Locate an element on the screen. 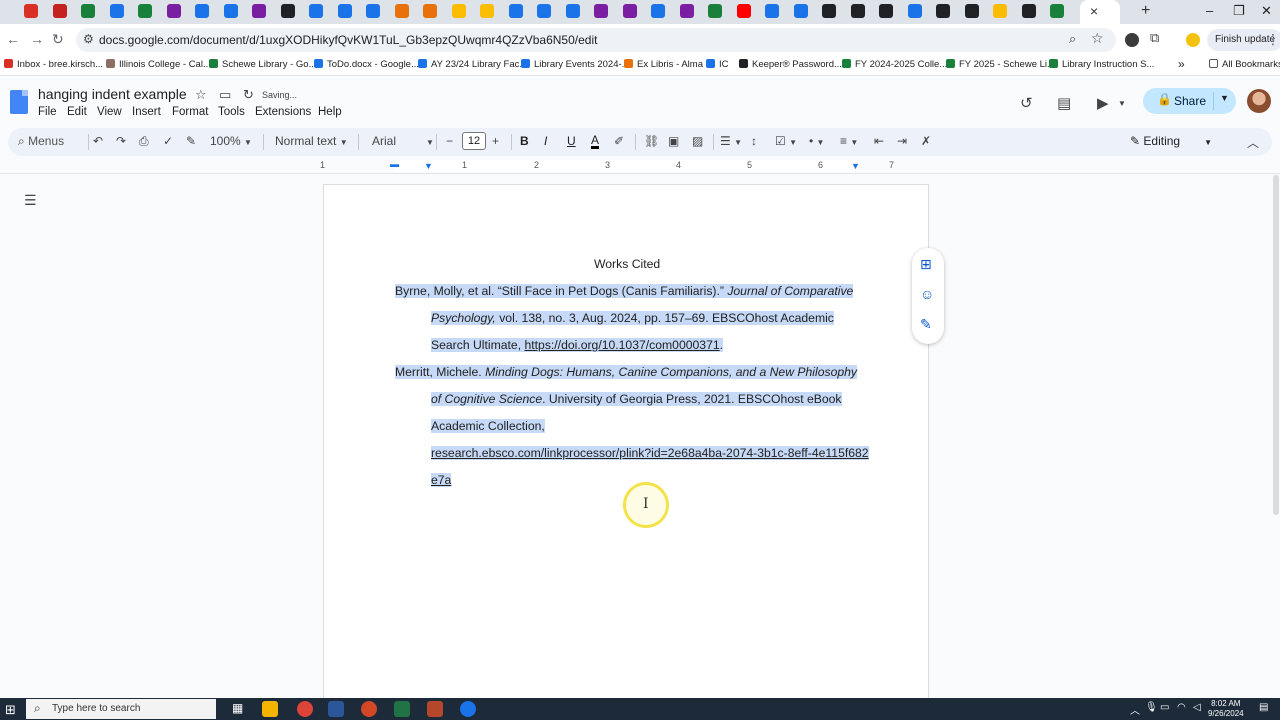 This screenshot has width=1280, height=720. add-comment-icon: ▣ is located at coordinates (673, 141).